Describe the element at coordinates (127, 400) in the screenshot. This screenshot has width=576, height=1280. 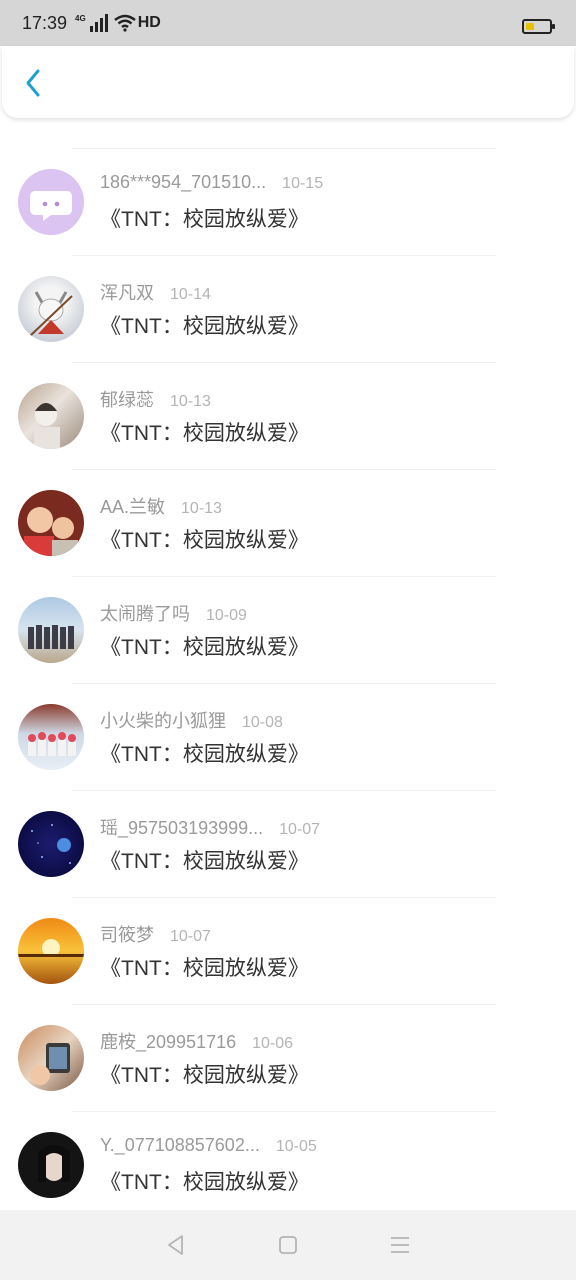
I see `username: 郁绿蕊` at that location.